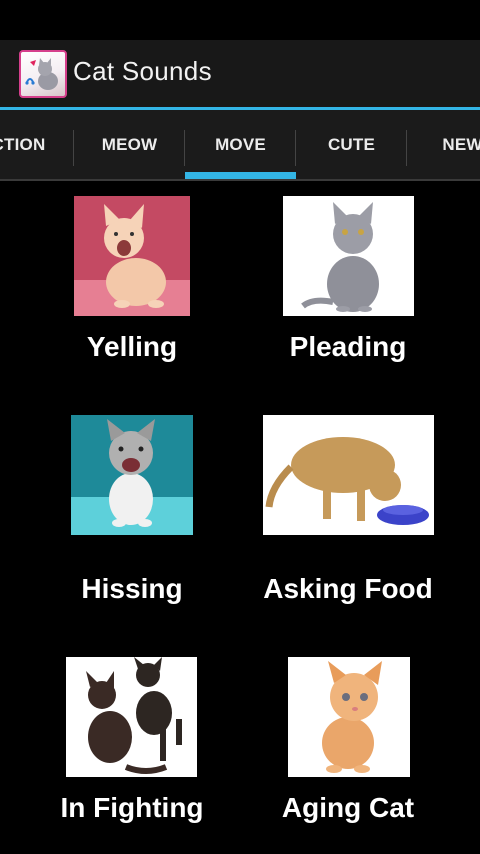  I want to click on tab-action: CTION, so click(37, 144).